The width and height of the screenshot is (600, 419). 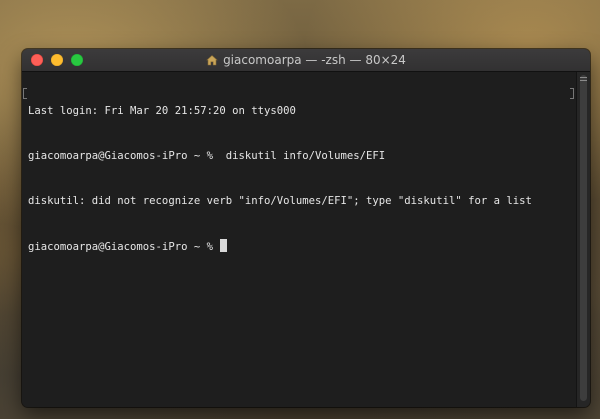 I want to click on window-title-group: giacomoarpa — -zsh — 80×24, so click(x=306, y=60).